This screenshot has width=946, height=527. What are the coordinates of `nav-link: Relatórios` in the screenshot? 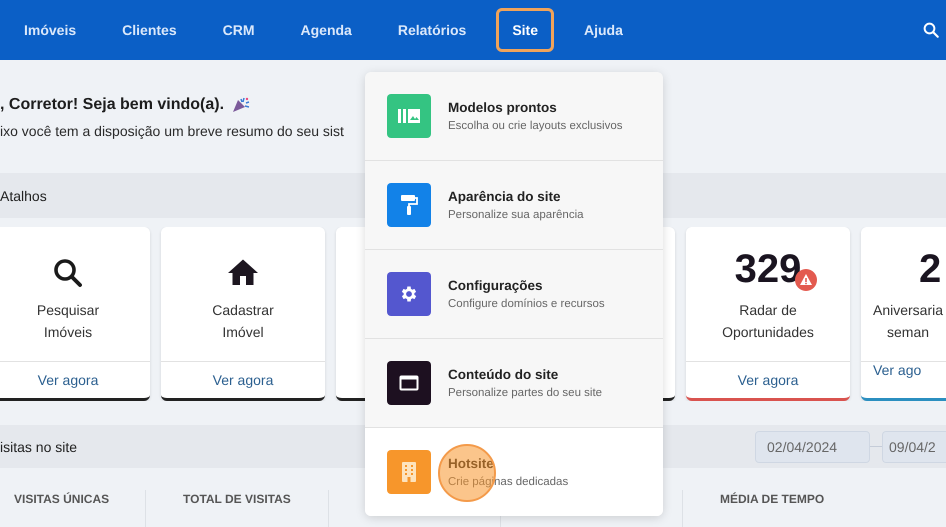 It's located at (432, 30).